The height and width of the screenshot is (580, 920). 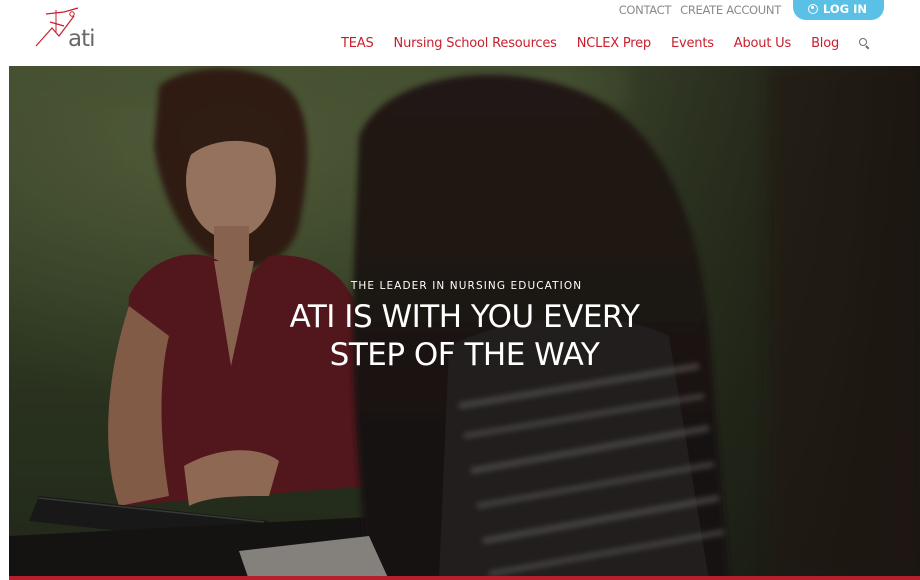 I want to click on nav-item-nclex-prep: NCLEX Prep, so click(x=614, y=43).